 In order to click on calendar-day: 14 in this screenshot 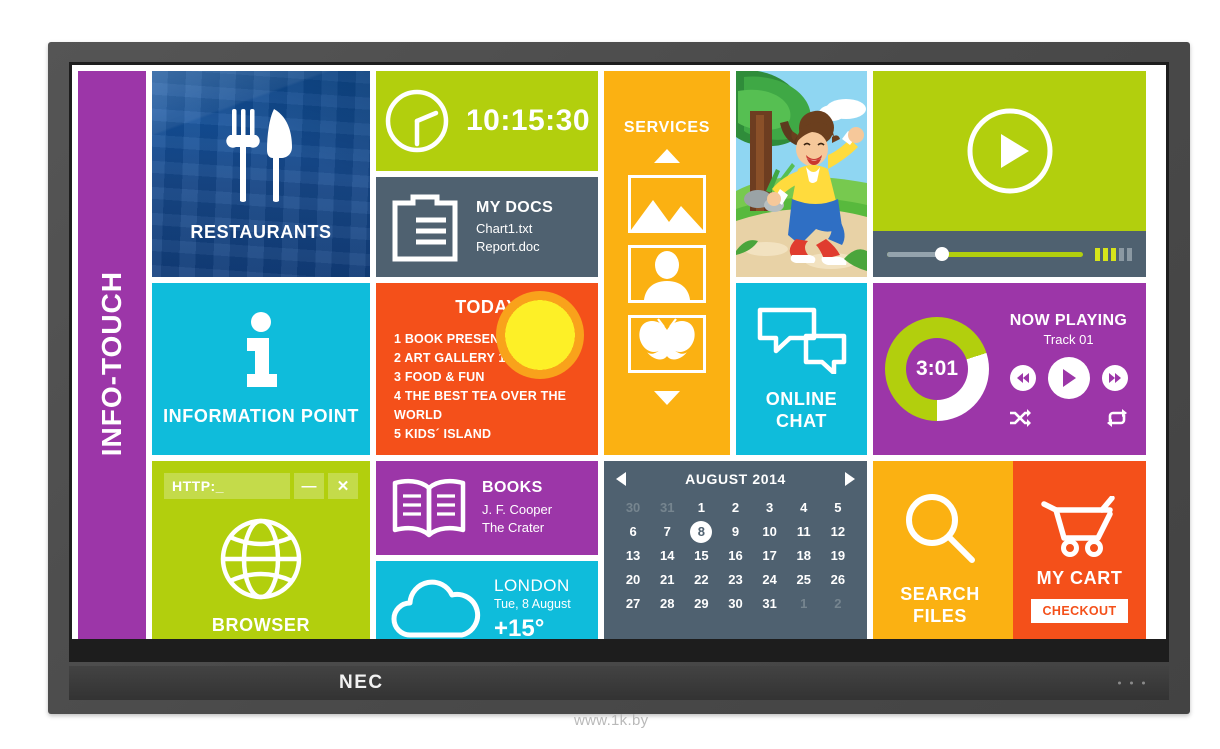, I will do `click(667, 556)`.